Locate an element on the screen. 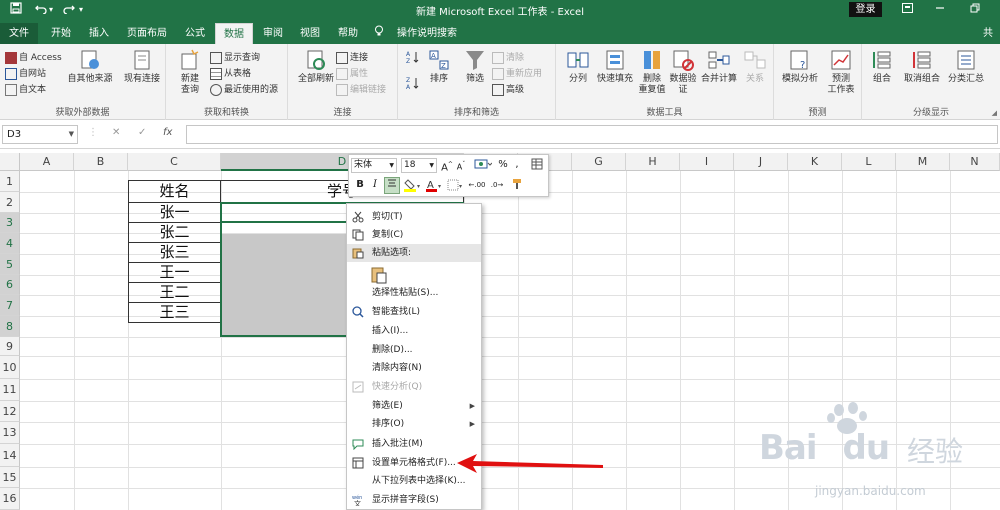  shrink-font-button: Aˇ is located at coordinates (461, 165).